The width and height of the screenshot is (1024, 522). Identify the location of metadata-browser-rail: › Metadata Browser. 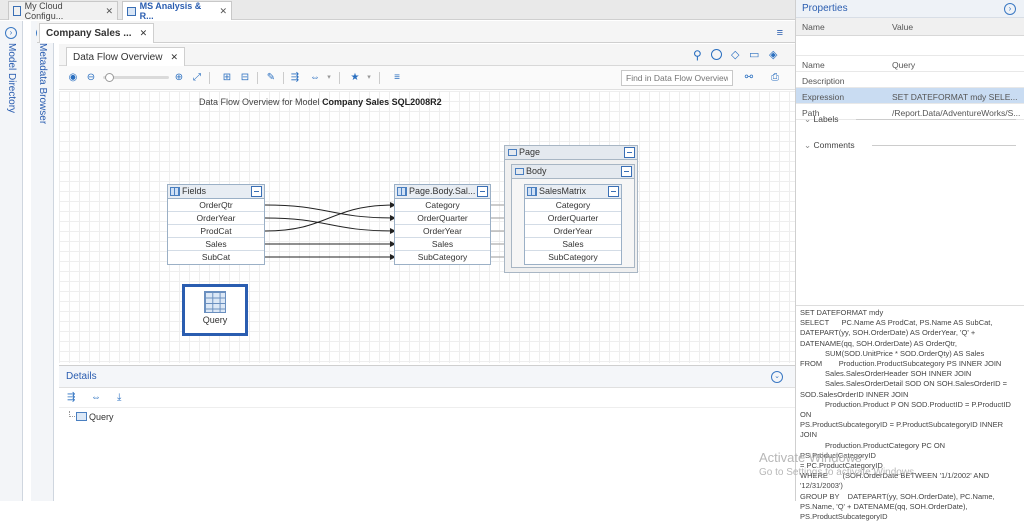
(42, 261).